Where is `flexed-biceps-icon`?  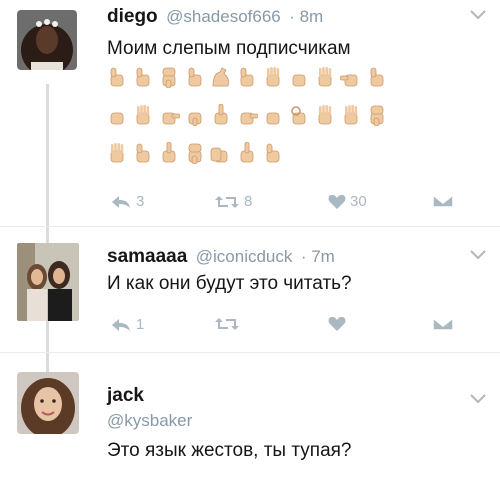
flexed-biceps-icon is located at coordinates (221, 77).